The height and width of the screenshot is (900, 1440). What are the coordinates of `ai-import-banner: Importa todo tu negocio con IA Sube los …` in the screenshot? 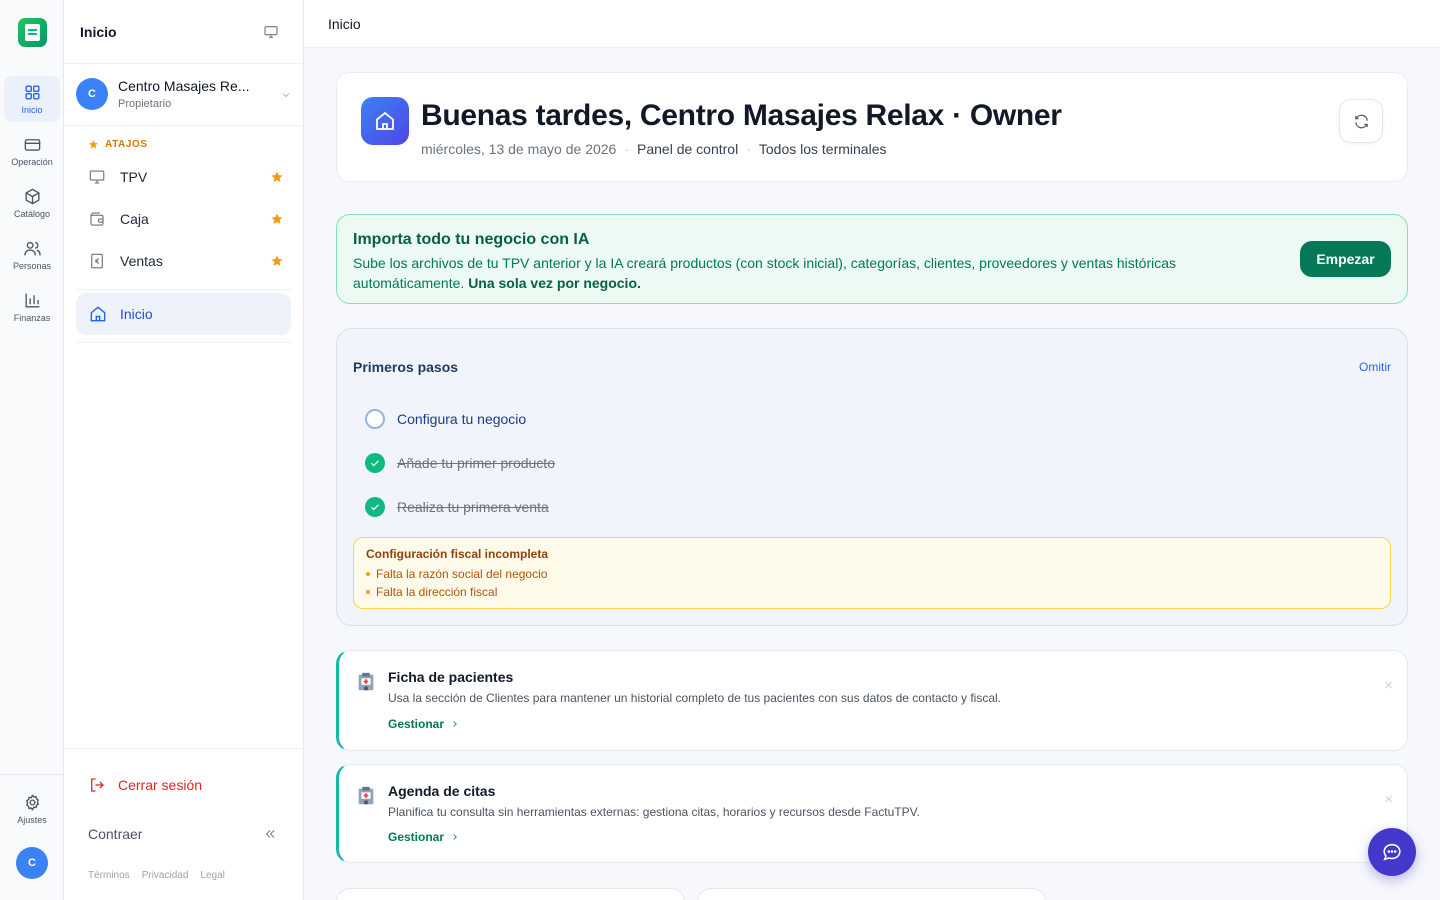 It's located at (872, 259).